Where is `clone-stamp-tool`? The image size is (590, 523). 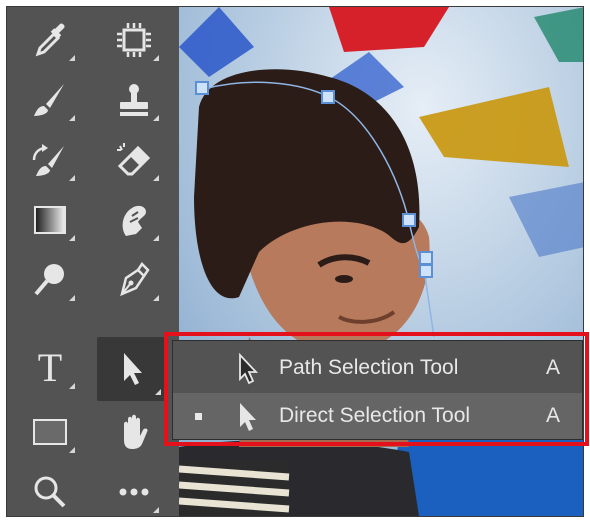 clone-stamp-tool is located at coordinates (134, 100).